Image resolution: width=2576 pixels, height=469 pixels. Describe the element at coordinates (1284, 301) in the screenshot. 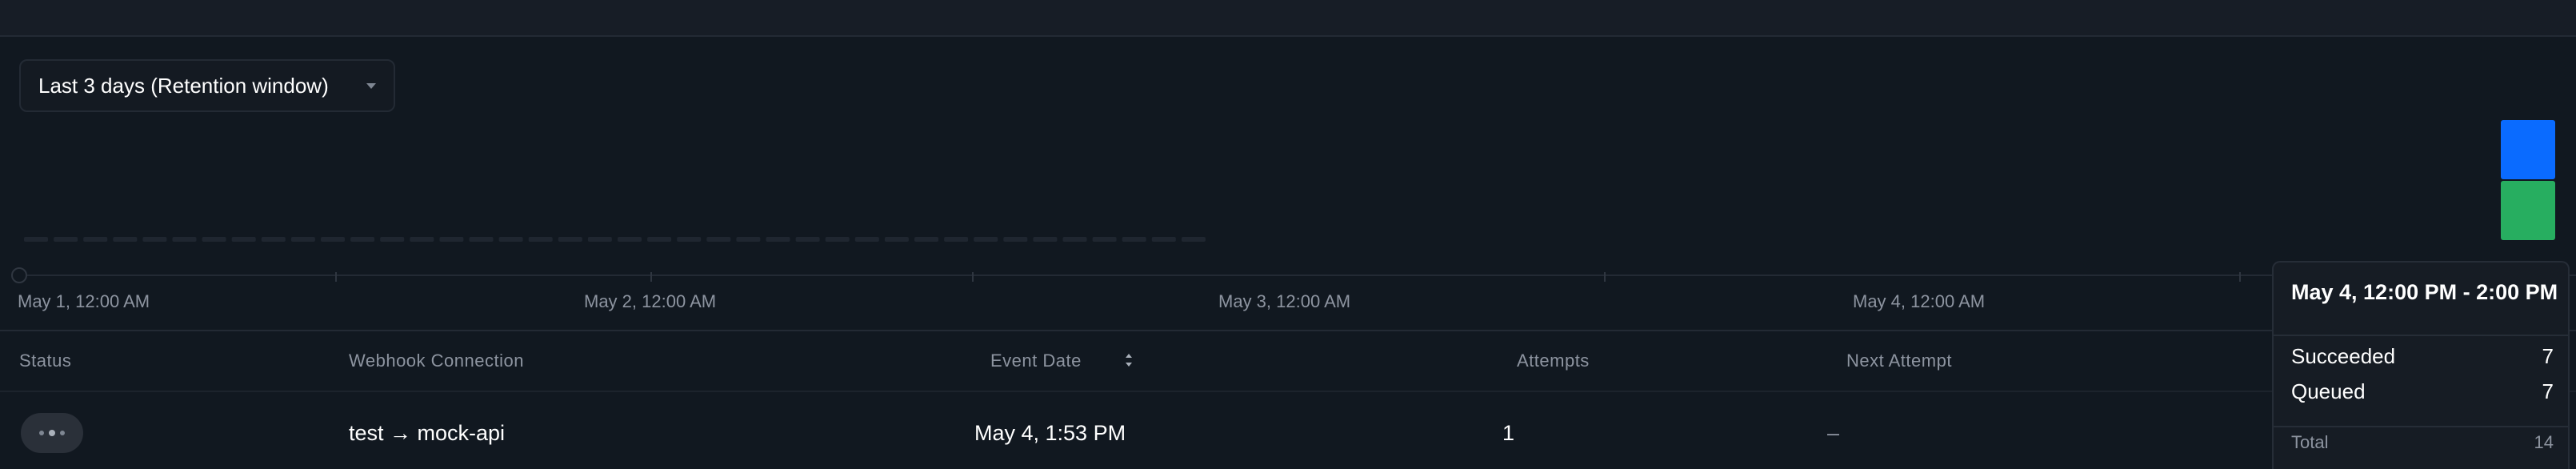

I see `x-tick-label: May 3, 12:00 AM` at that location.